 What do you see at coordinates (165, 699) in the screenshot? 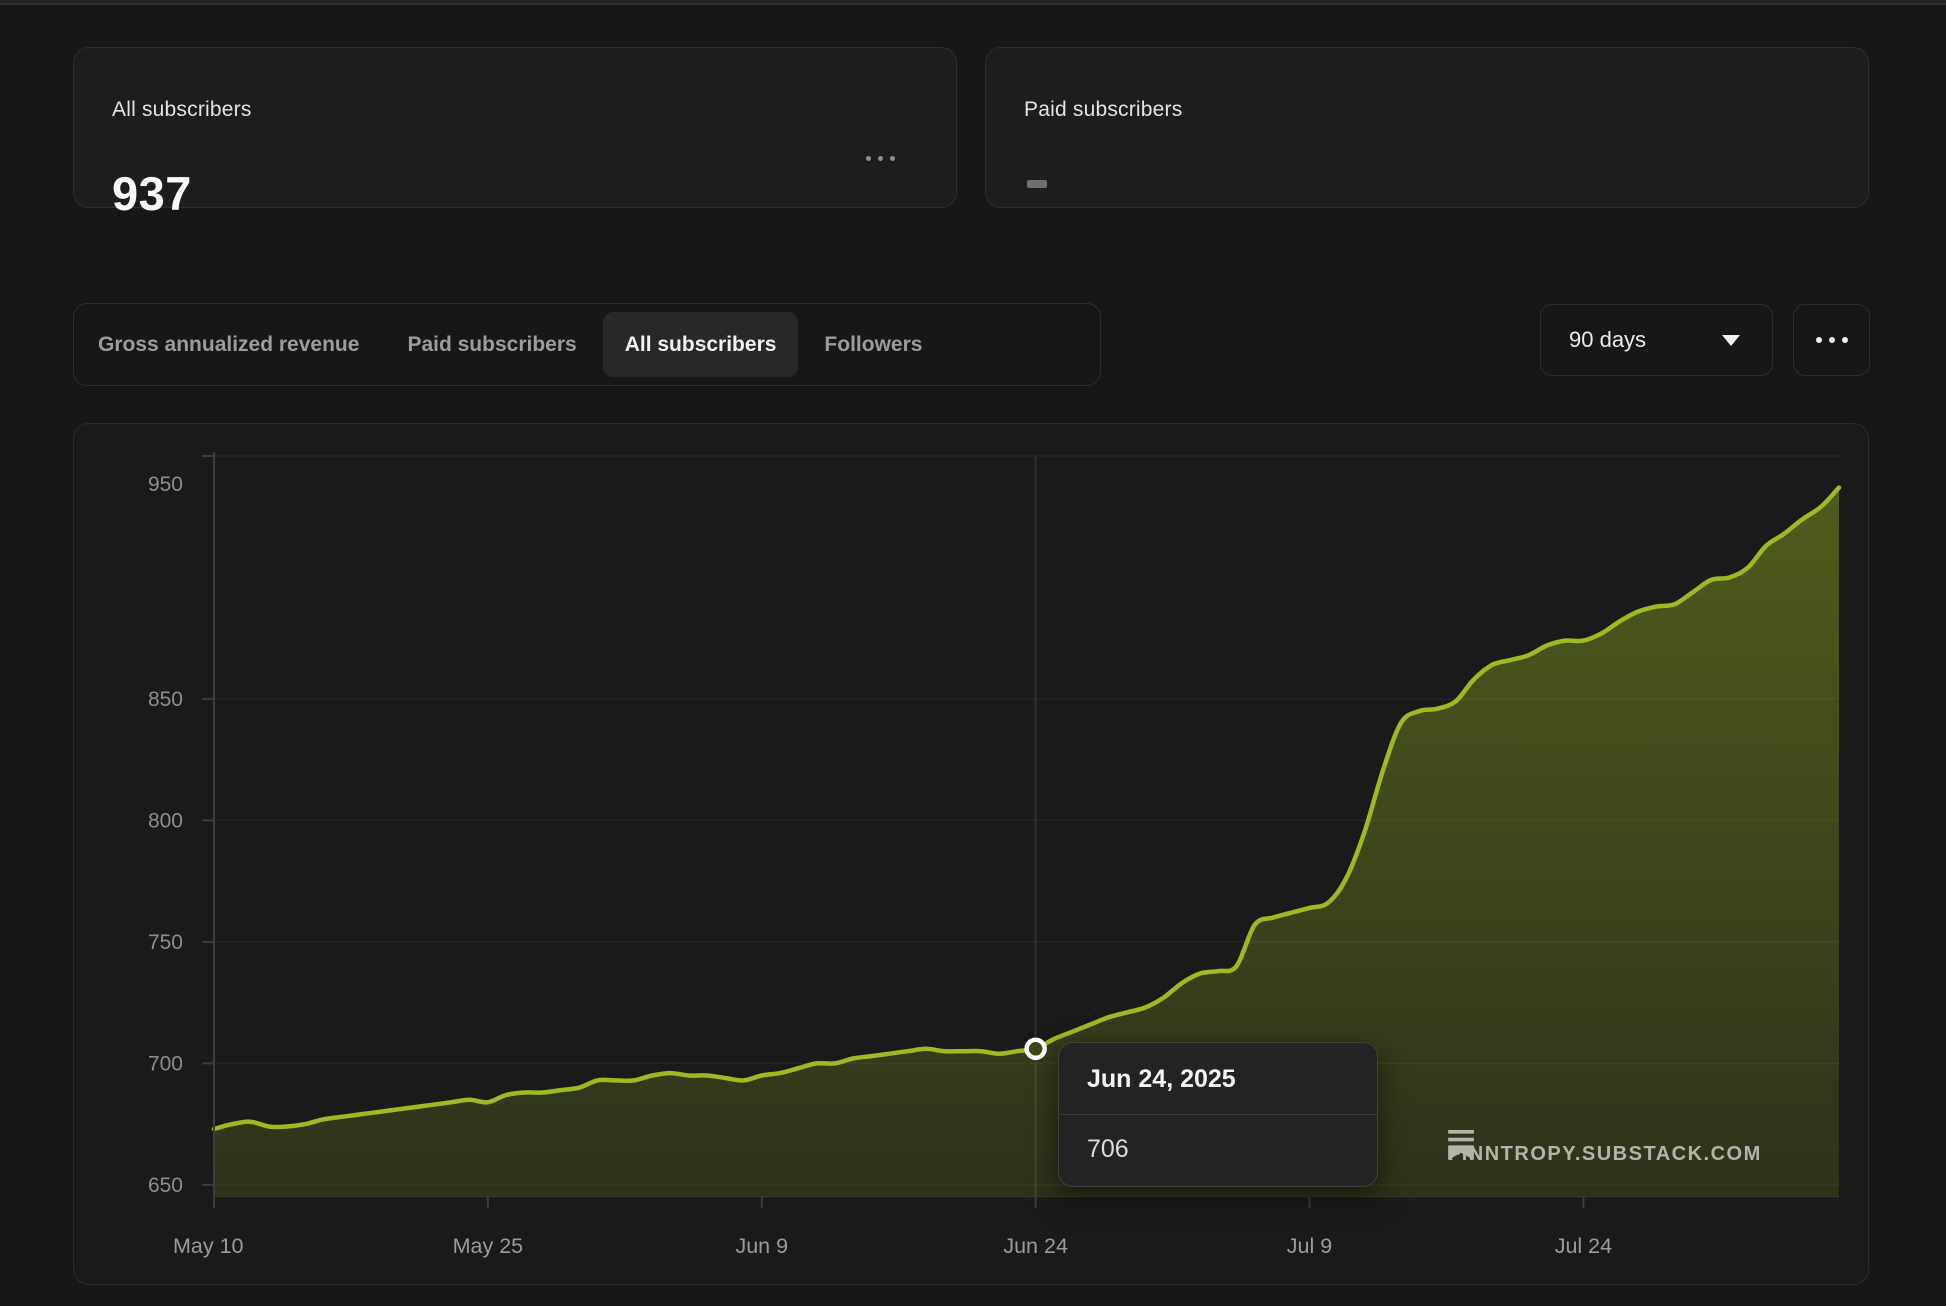
I see `svg-text: 850` at bounding box center [165, 699].